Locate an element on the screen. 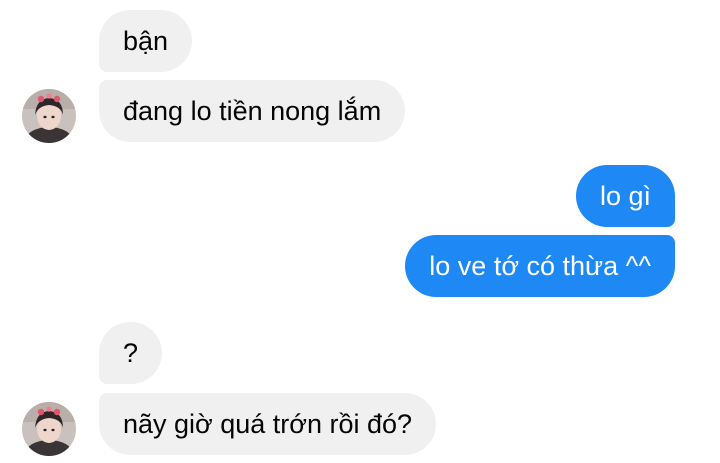 The height and width of the screenshot is (463, 720). incoming-message-bubble: bận is located at coordinates (146, 41).